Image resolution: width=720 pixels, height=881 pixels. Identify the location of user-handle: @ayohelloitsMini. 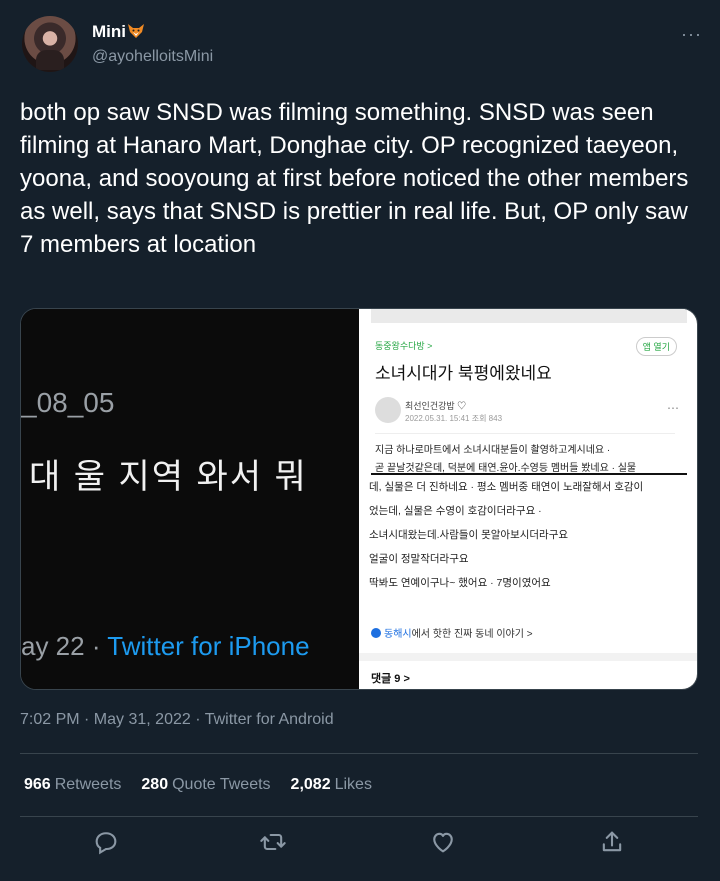
(152, 57).